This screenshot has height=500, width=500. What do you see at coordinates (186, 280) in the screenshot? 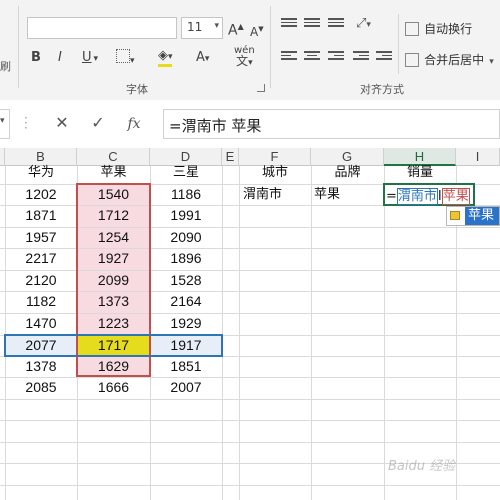
I see `table-cell-d: 1528` at bounding box center [186, 280].